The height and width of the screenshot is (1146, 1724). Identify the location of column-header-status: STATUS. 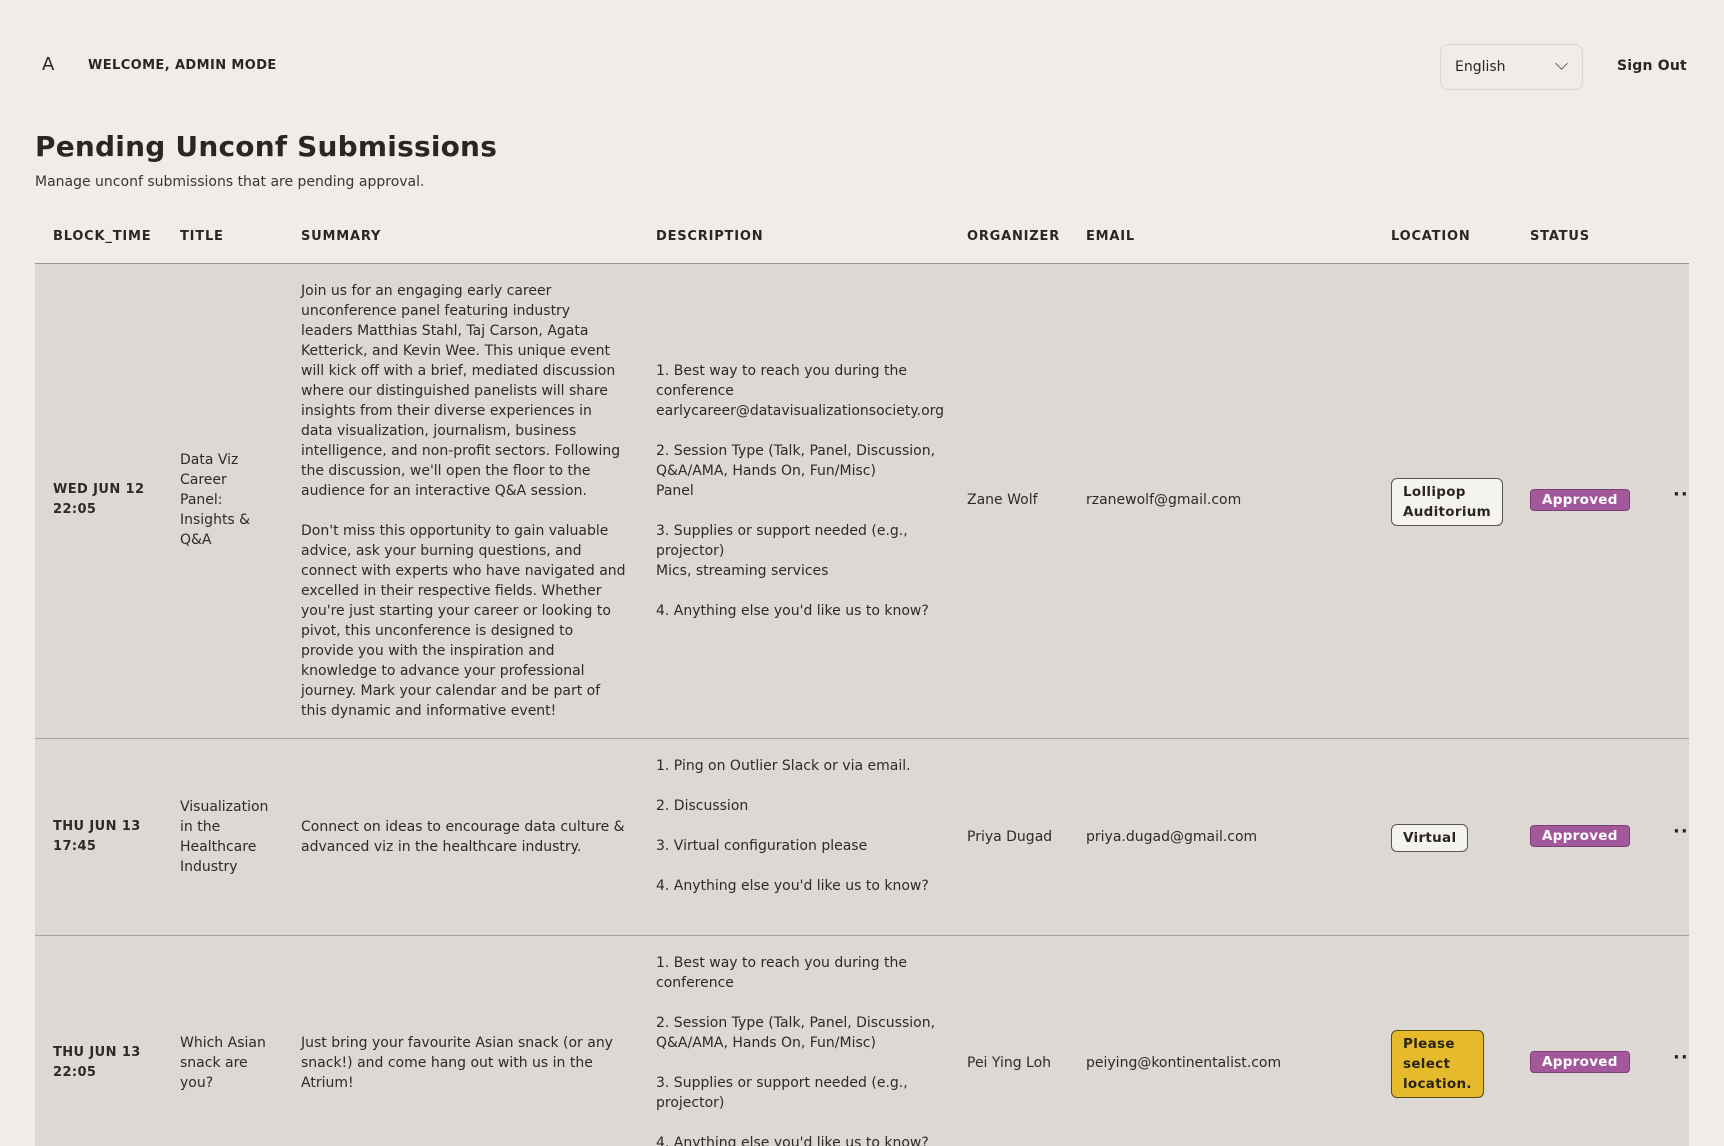
(1560, 236).